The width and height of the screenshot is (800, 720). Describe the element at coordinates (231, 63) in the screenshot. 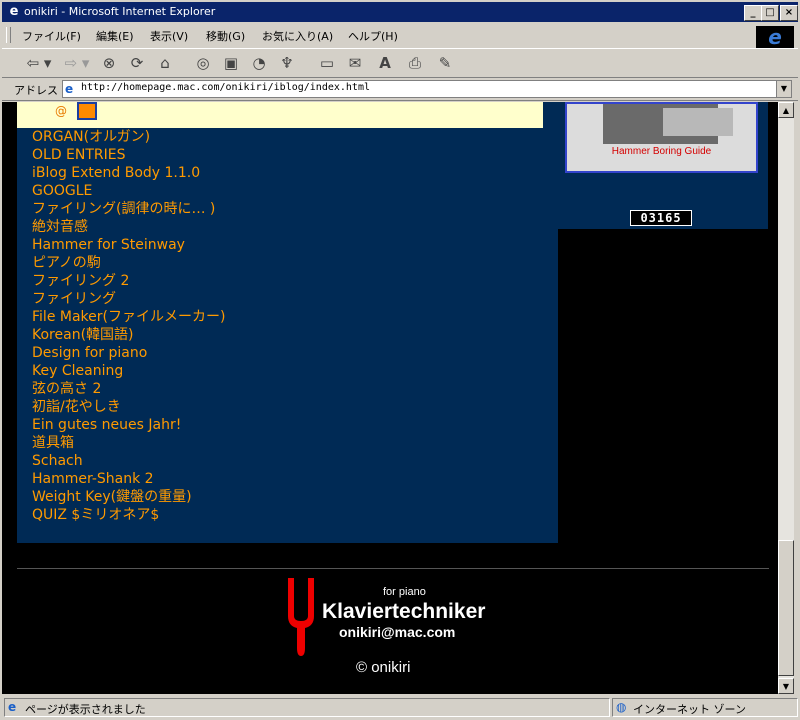

I see `favorites-icon: ▣` at that location.